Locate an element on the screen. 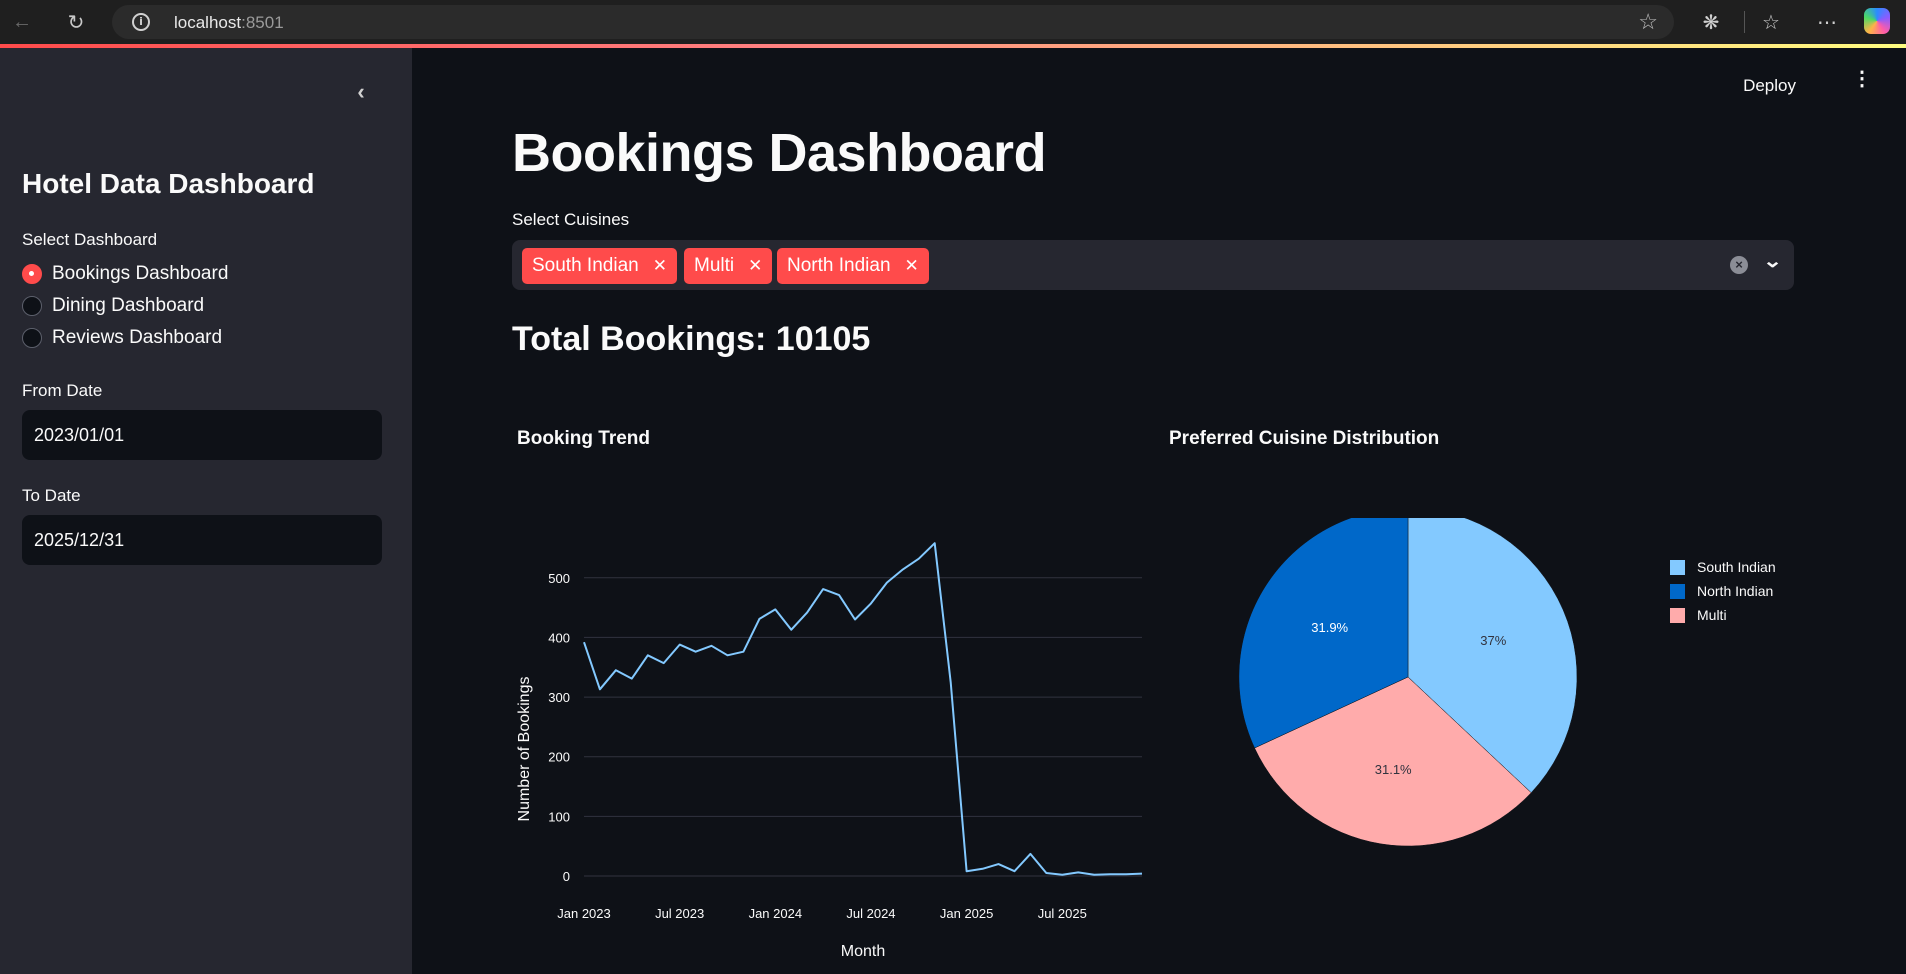 Image resolution: width=1906 pixels, height=974 pixels. extensions-icon: ❋ is located at coordinates (1711, 22).